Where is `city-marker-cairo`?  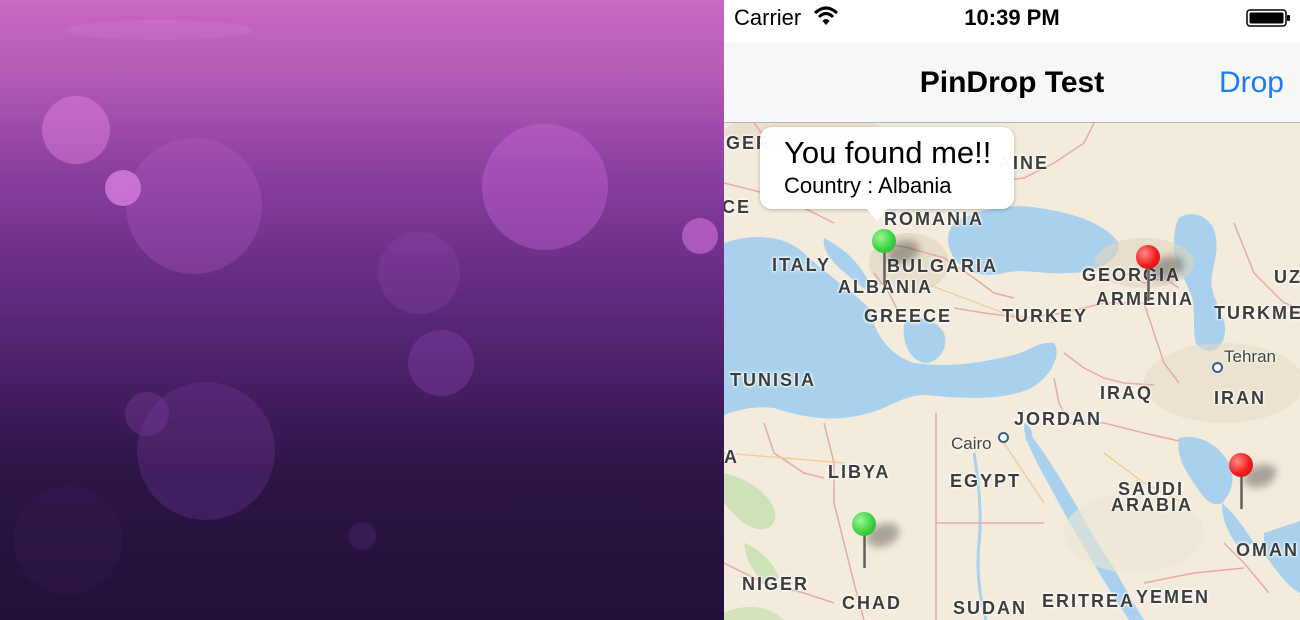
city-marker-cairo is located at coordinates (1003, 437).